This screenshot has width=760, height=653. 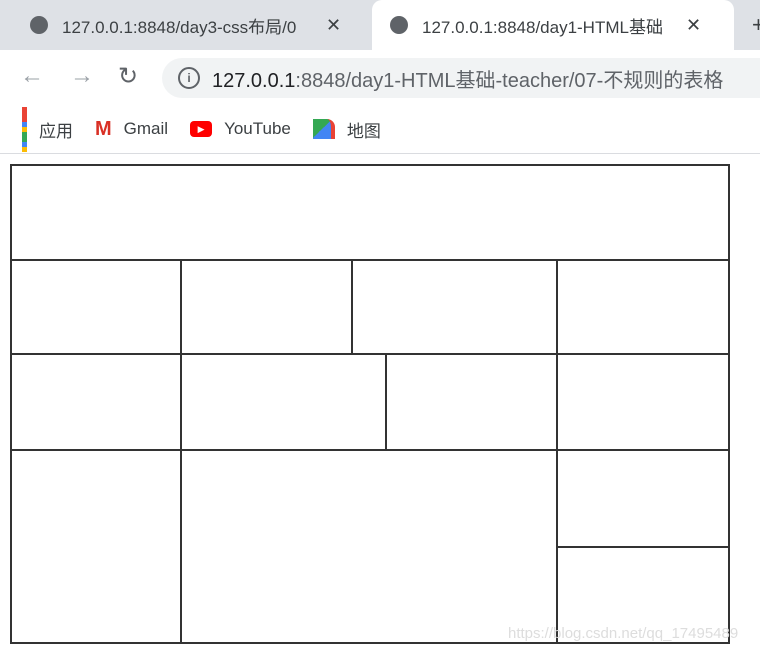 What do you see at coordinates (201, 129) in the screenshot?
I see `youtube-icon: ▶` at bounding box center [201, 129].